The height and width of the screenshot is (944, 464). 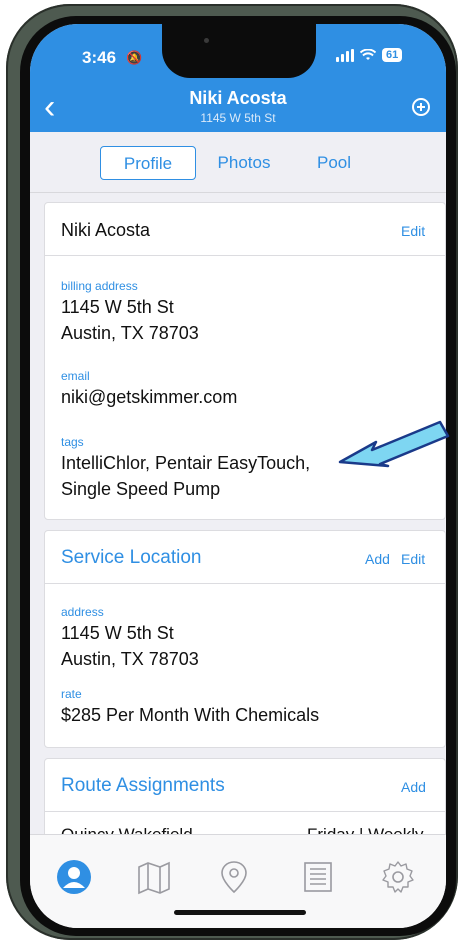 I want to click on edit-profile-button: Edit, so click(x=413, y=231).